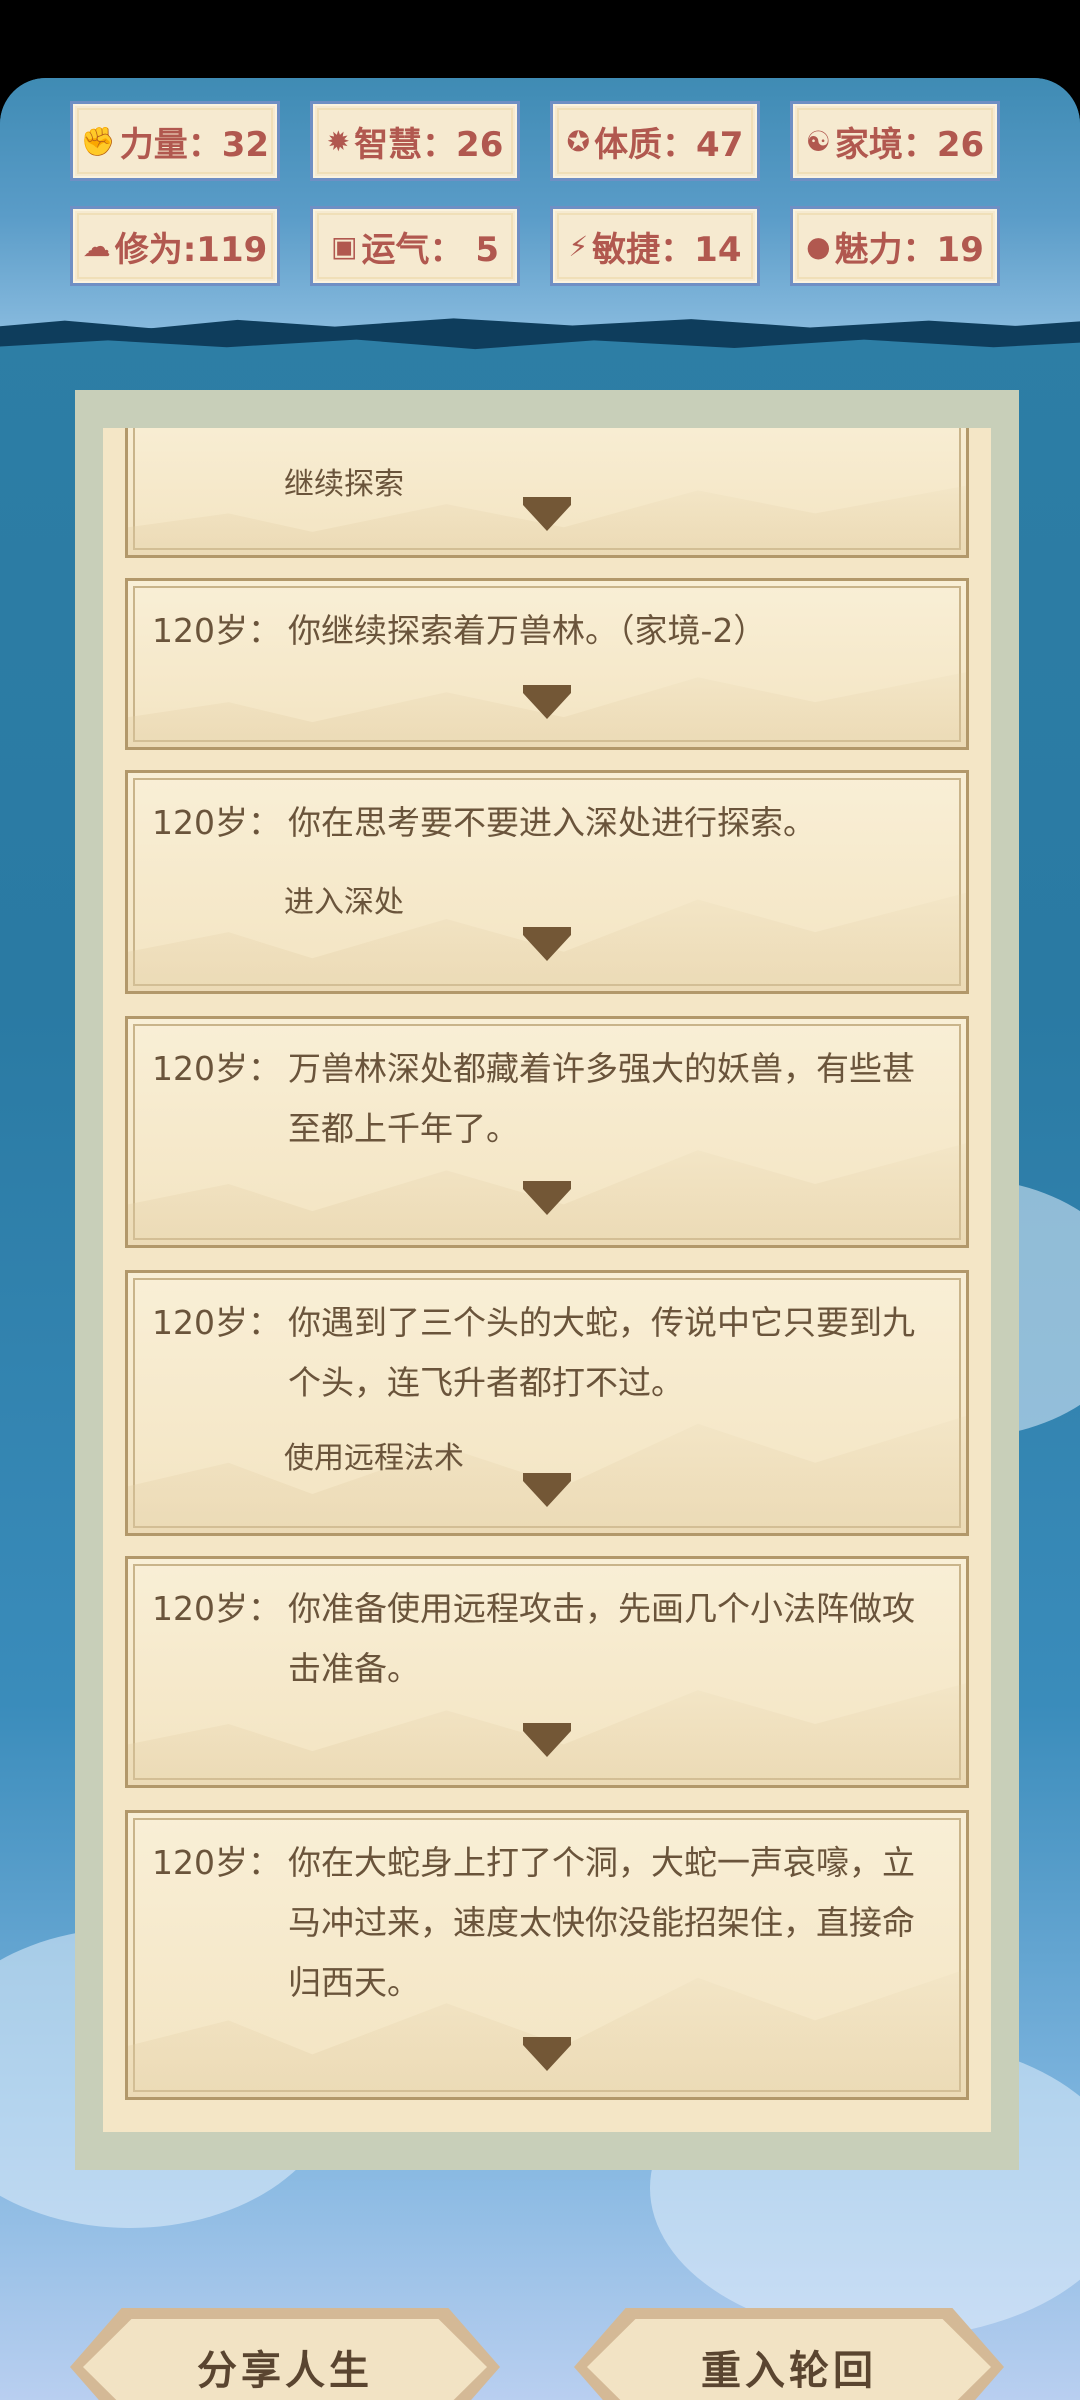  Describe the element at coordinates (669, 144) in the screenshot. I see `stat-label: 体质：47` at that location.